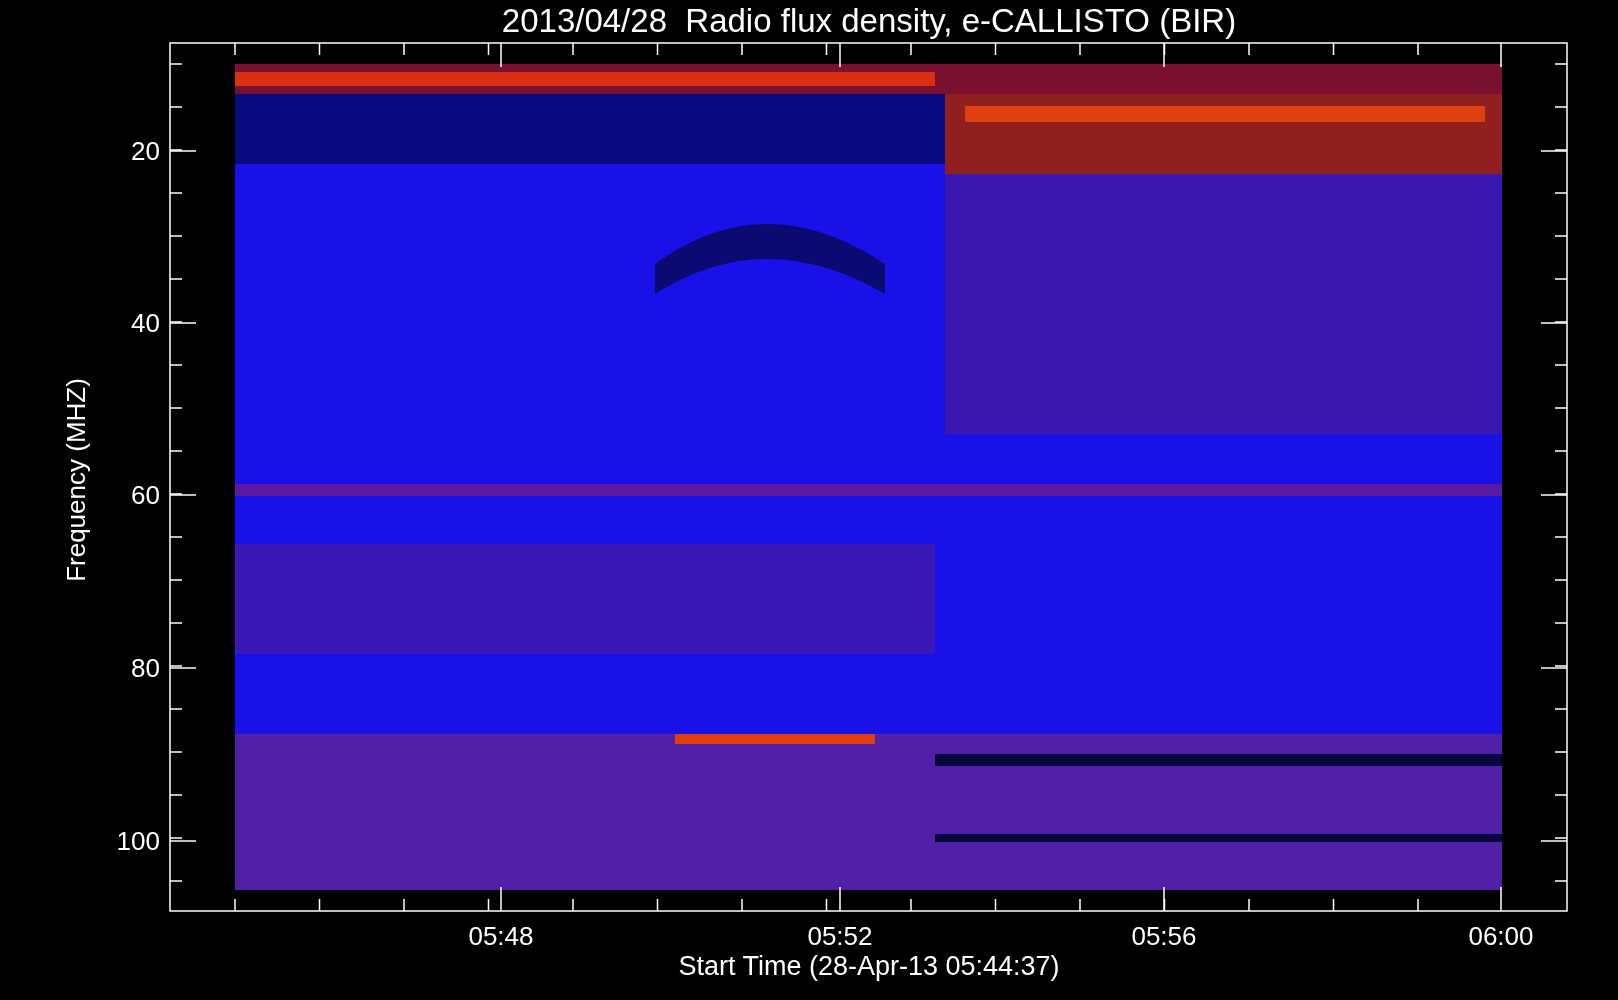 The height and width of the screenshot is (1000, 1618). What do you see at coordinates (76, 480) in the screenshot?
I see `y-axis-label: Frequency (MHZ)` at bounding box center [76, 480].